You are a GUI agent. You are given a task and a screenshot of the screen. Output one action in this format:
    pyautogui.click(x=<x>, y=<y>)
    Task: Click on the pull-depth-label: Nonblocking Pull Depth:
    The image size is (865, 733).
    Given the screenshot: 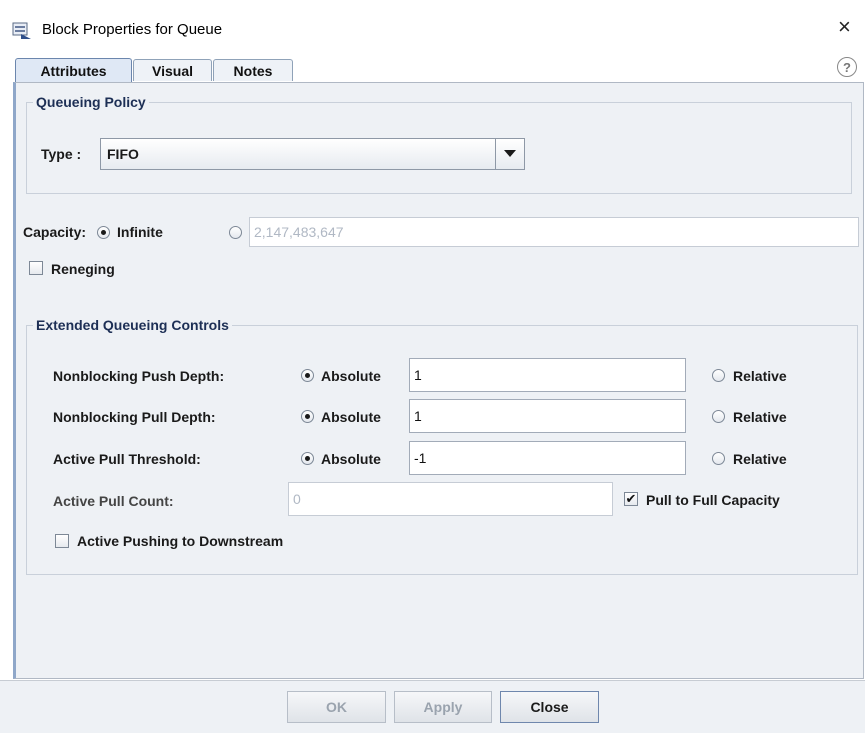 What is the action you would take?
    pyautogui.click(x=134, y=417)
    